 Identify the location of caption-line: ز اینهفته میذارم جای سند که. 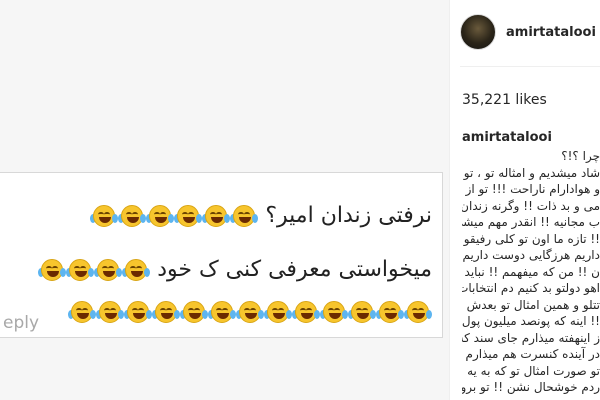
(531, 337).